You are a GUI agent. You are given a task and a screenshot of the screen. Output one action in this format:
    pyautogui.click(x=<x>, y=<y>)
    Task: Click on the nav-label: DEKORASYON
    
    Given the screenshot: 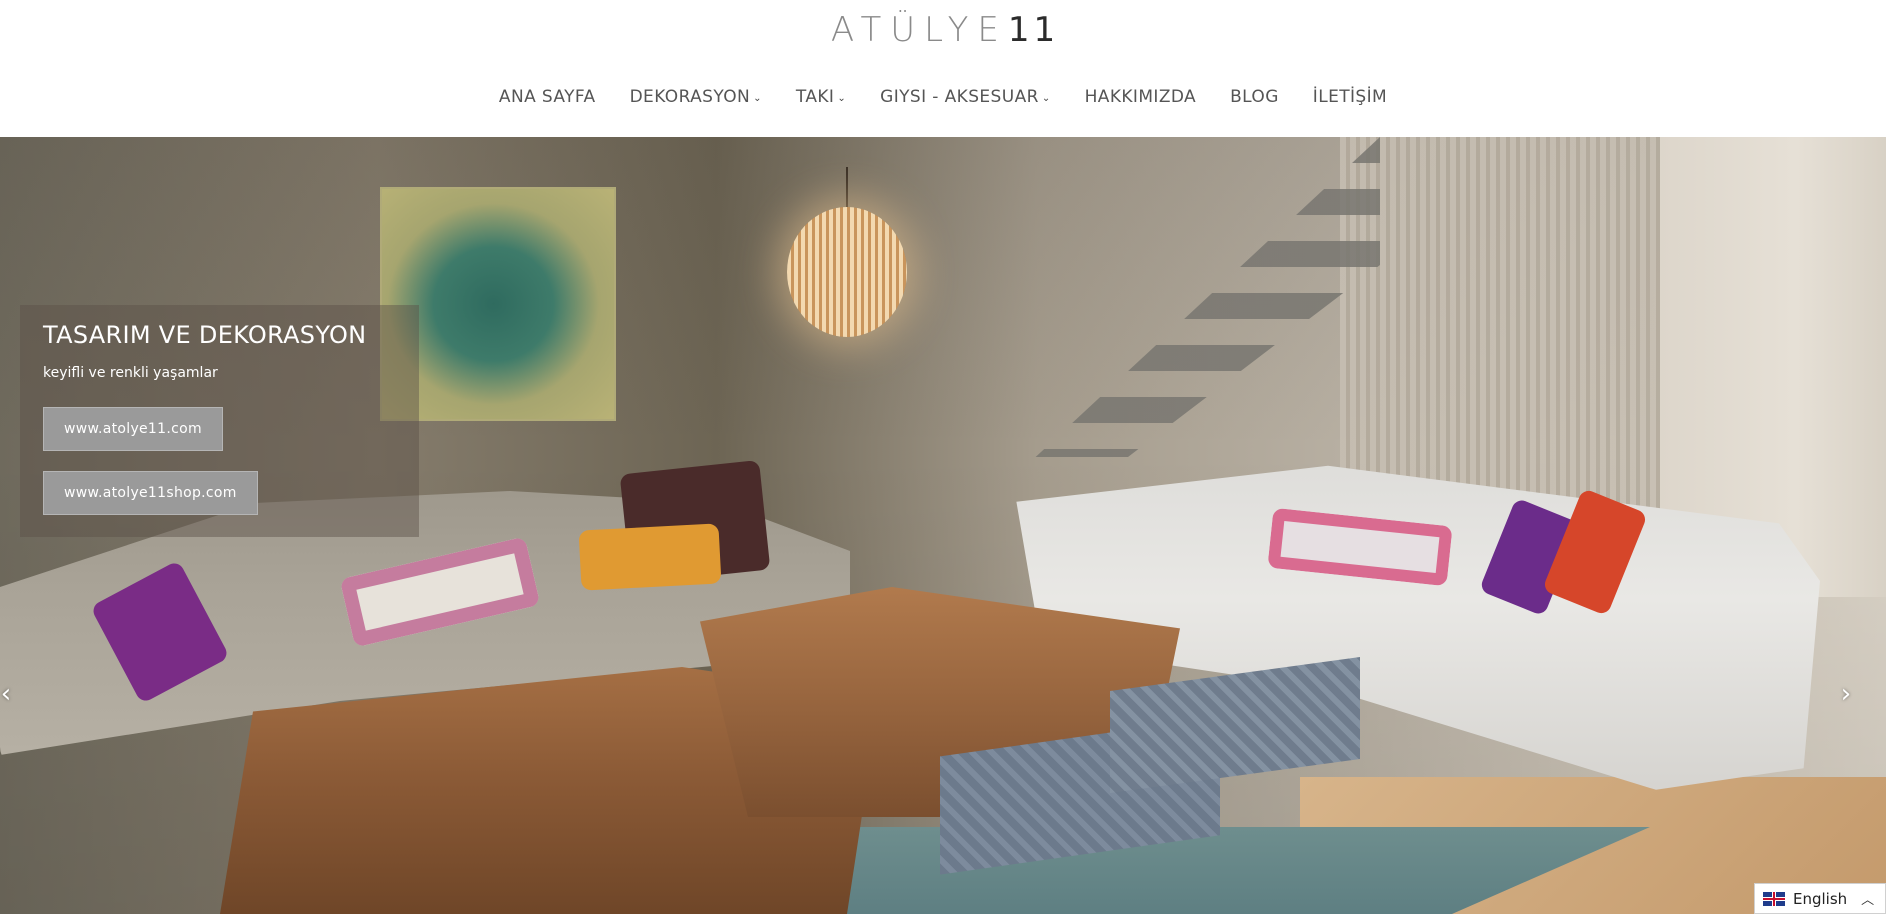 What is the action you would take?
    pyautogui.click(x=690, y=97)
    